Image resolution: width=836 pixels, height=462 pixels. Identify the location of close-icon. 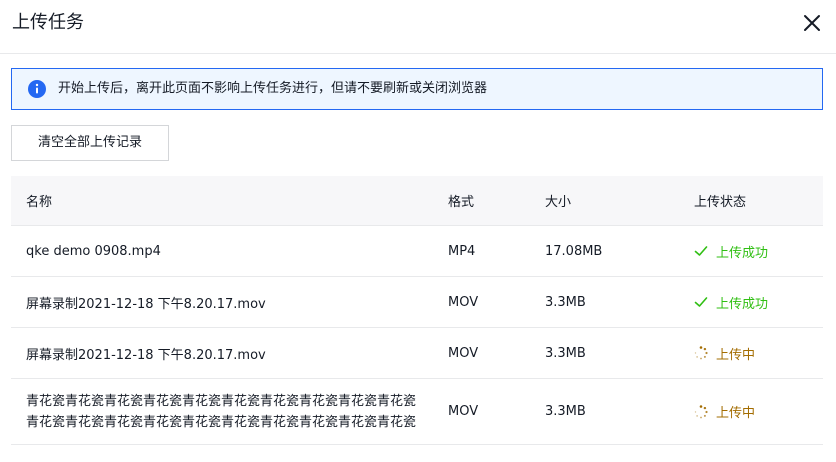
(812, 23).